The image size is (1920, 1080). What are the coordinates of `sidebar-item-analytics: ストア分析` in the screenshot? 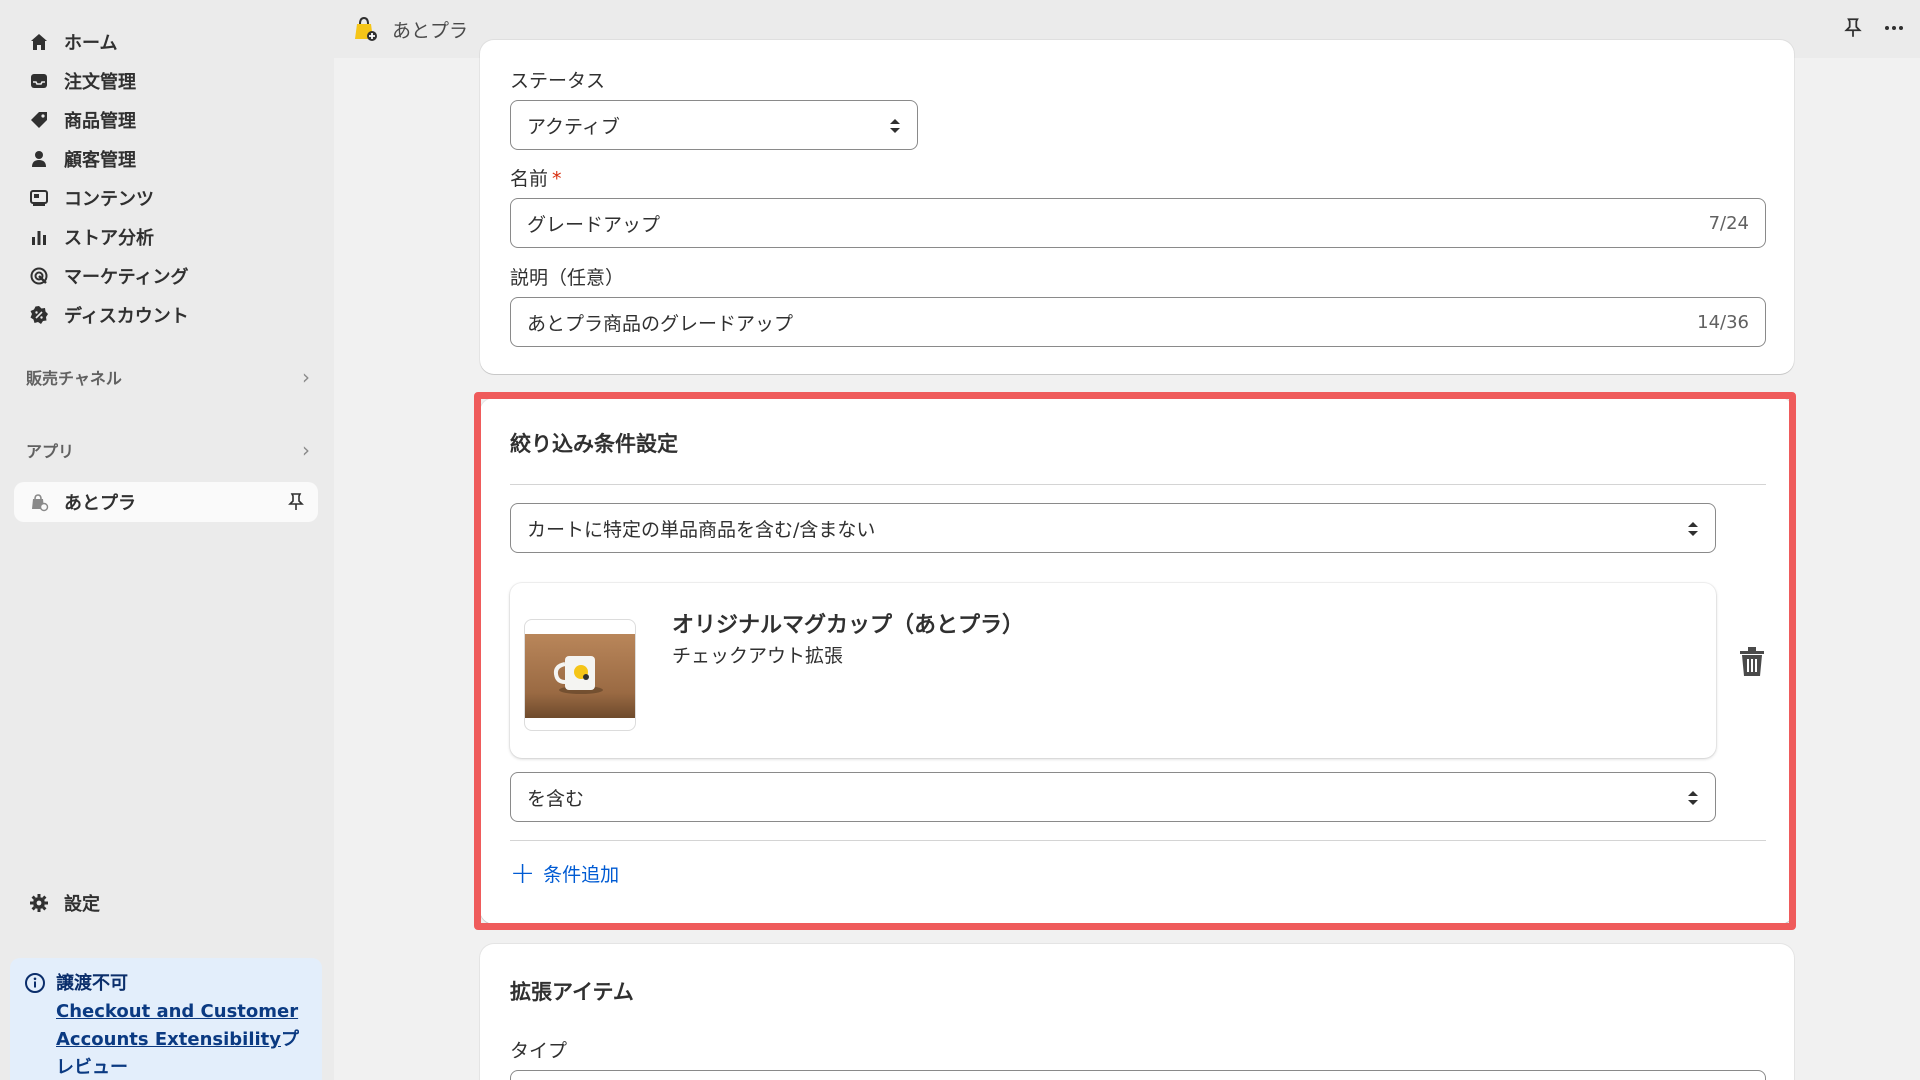 It's located at (167, 236).